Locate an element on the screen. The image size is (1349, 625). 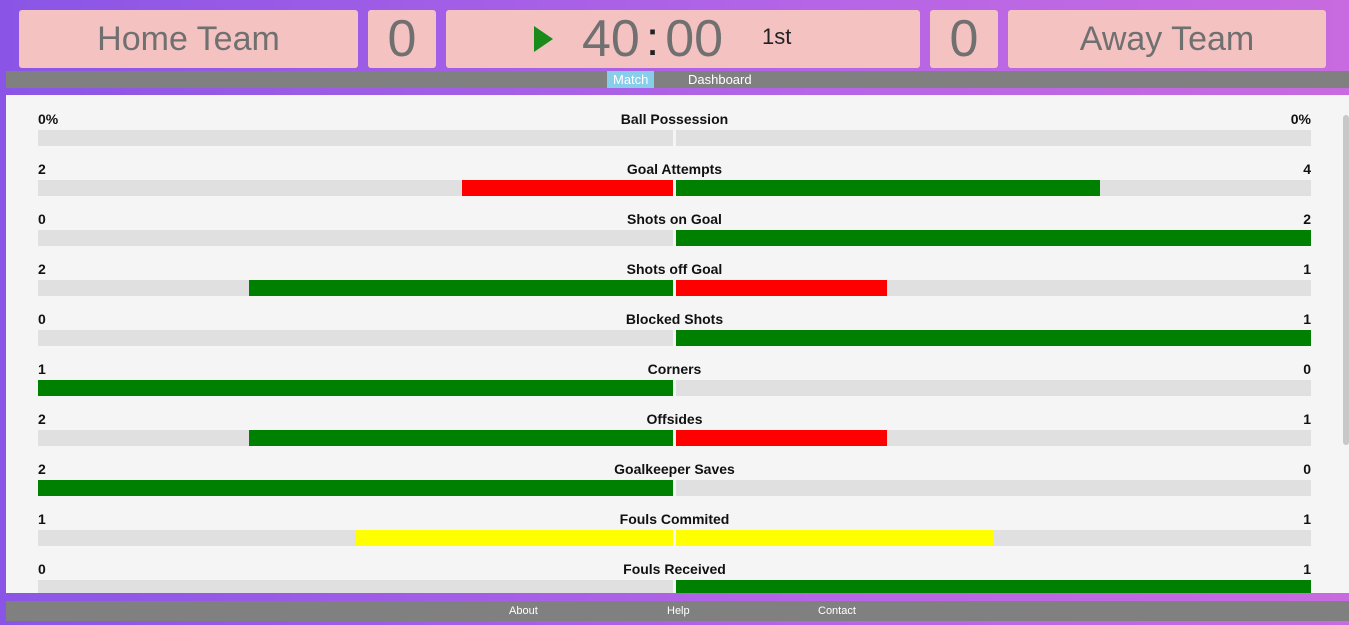
stat-label: Goalkeeper Saves is located at coordinates (674, 469).